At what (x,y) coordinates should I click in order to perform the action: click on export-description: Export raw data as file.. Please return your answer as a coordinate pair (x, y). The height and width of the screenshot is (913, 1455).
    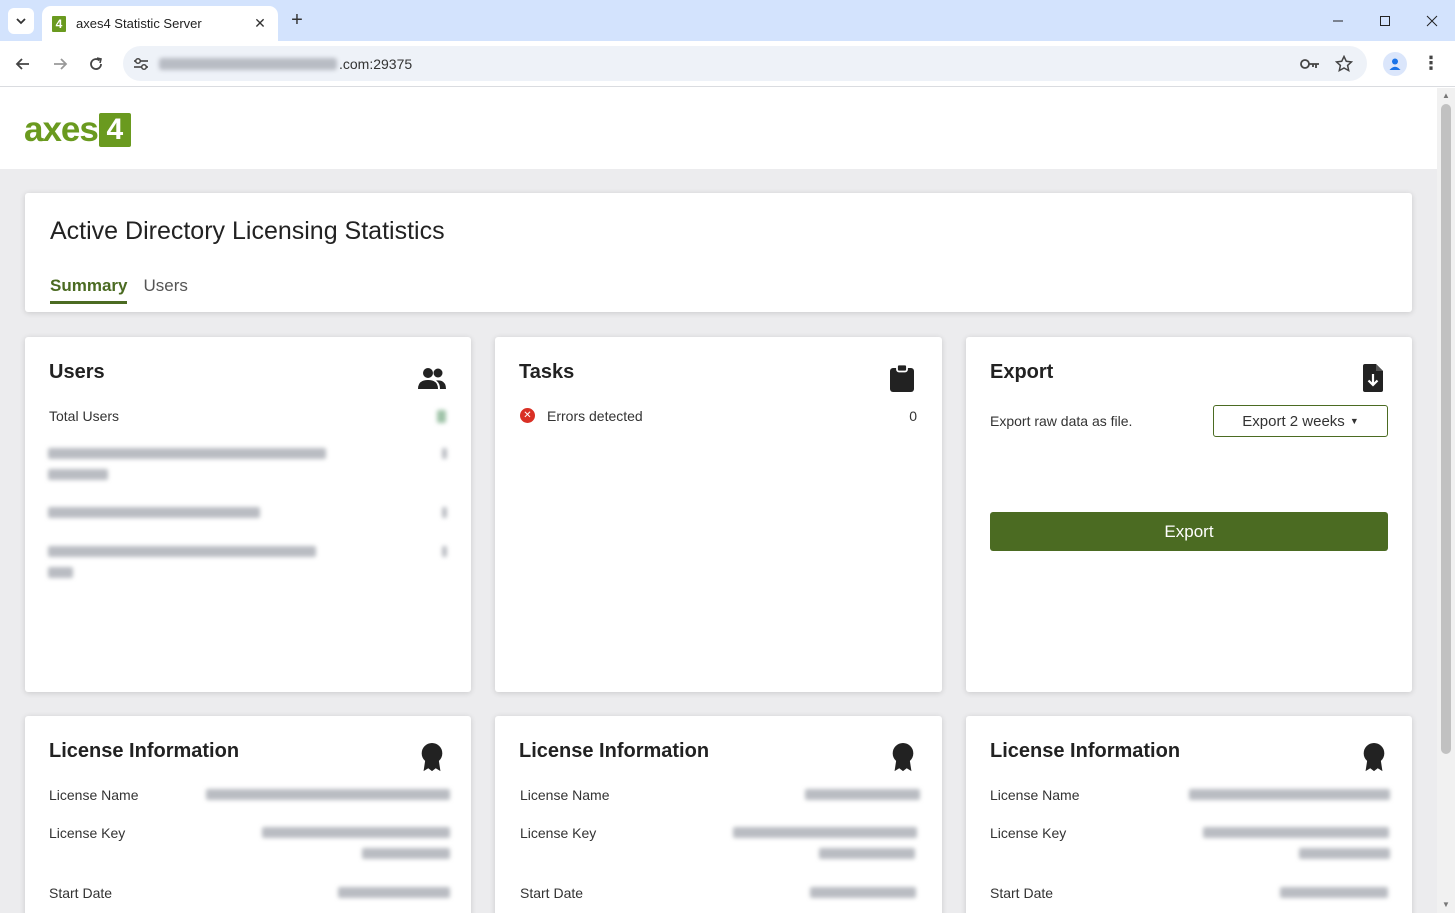
    Looking at the image, I should click on (1061, 421).